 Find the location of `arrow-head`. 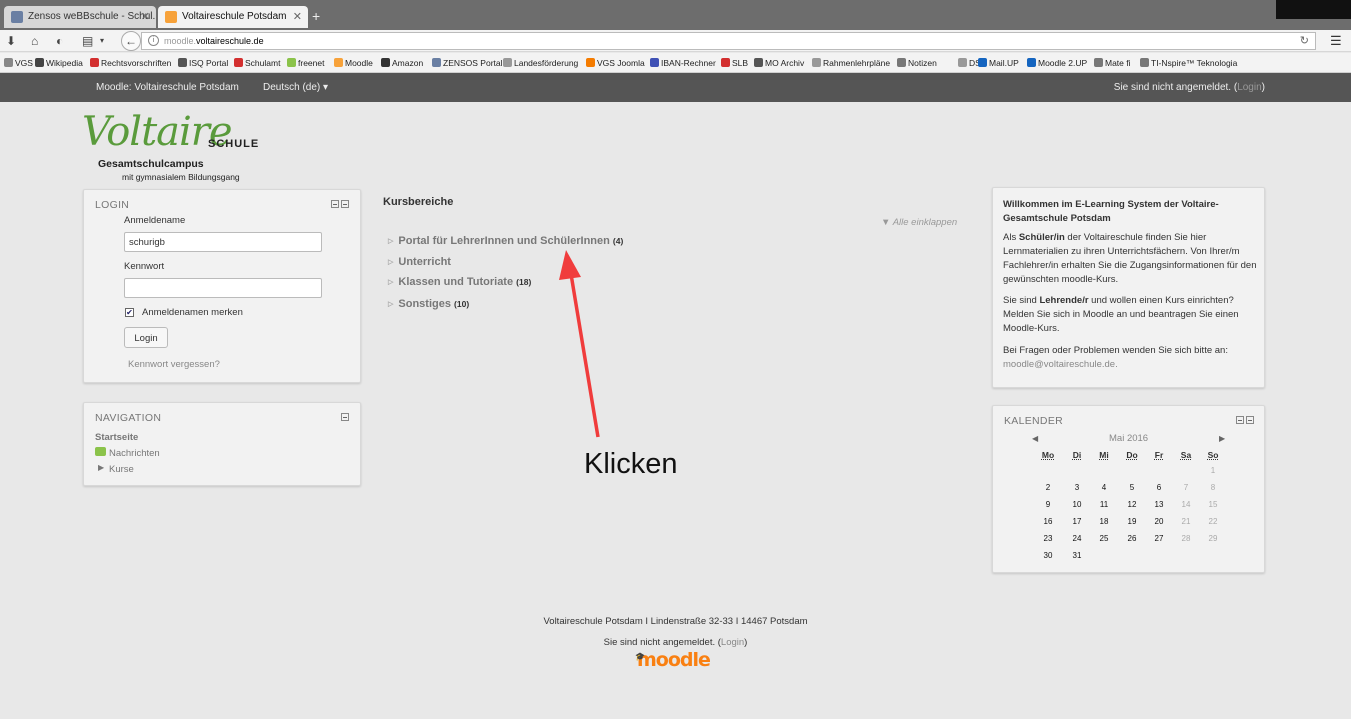

arrow-head is located at coordinates (570, 265).